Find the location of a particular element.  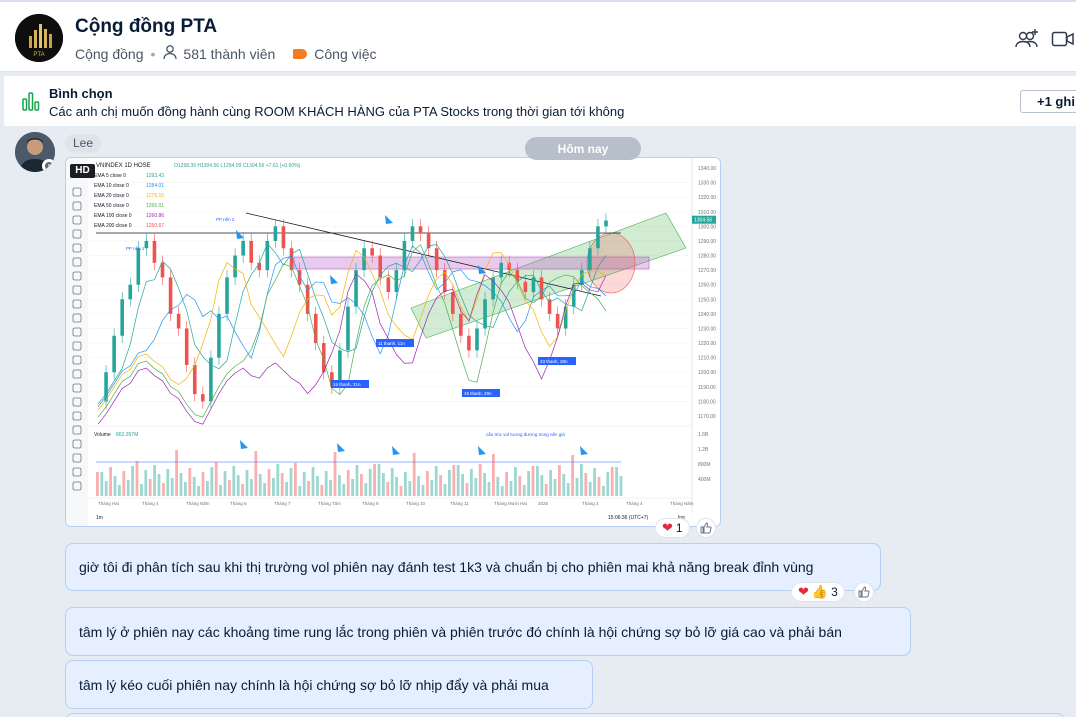

price-tick-label: 1240.00 is located at coordinates (707, 315).